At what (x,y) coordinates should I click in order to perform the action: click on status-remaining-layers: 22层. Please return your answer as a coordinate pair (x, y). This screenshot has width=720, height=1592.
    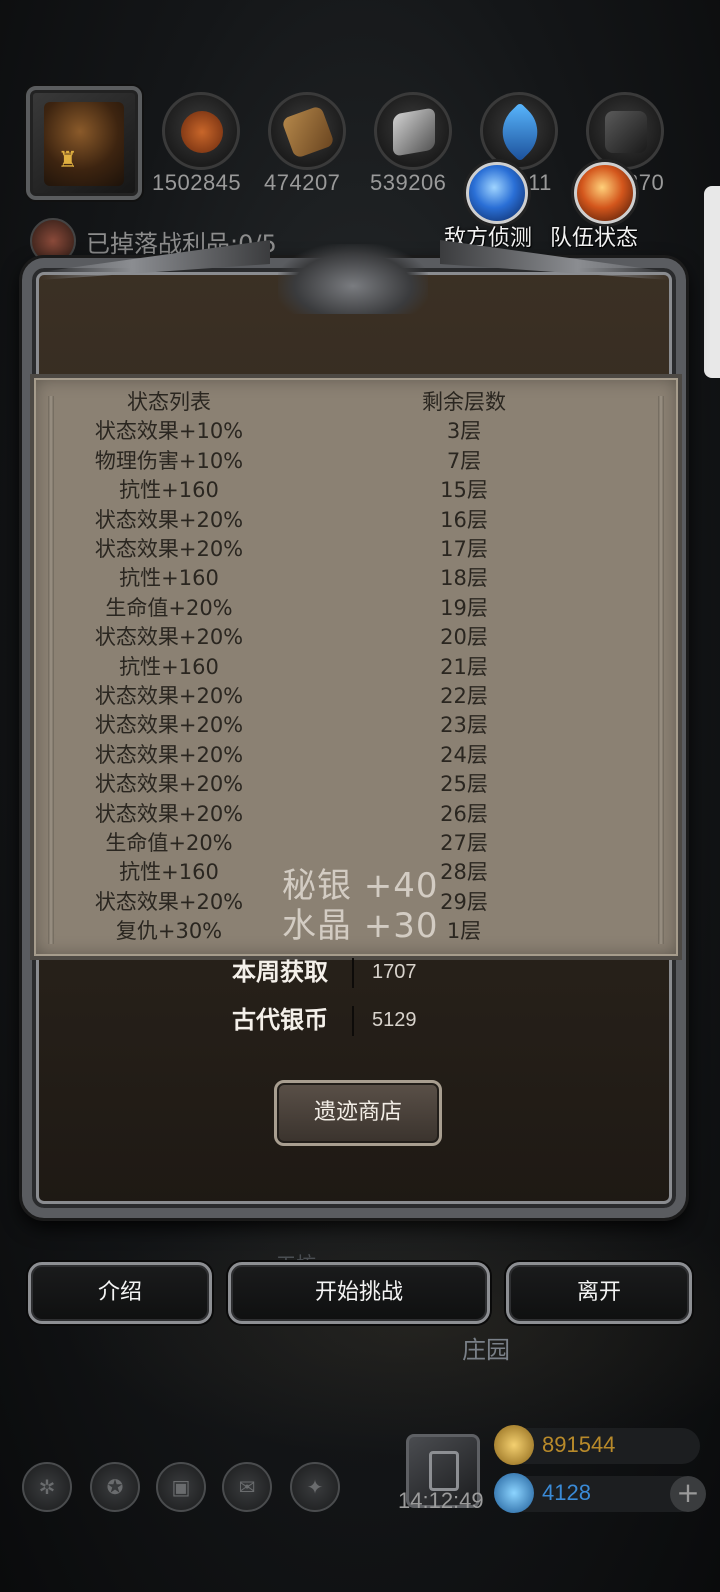
    Looking at the image, I should click on (464, 696).